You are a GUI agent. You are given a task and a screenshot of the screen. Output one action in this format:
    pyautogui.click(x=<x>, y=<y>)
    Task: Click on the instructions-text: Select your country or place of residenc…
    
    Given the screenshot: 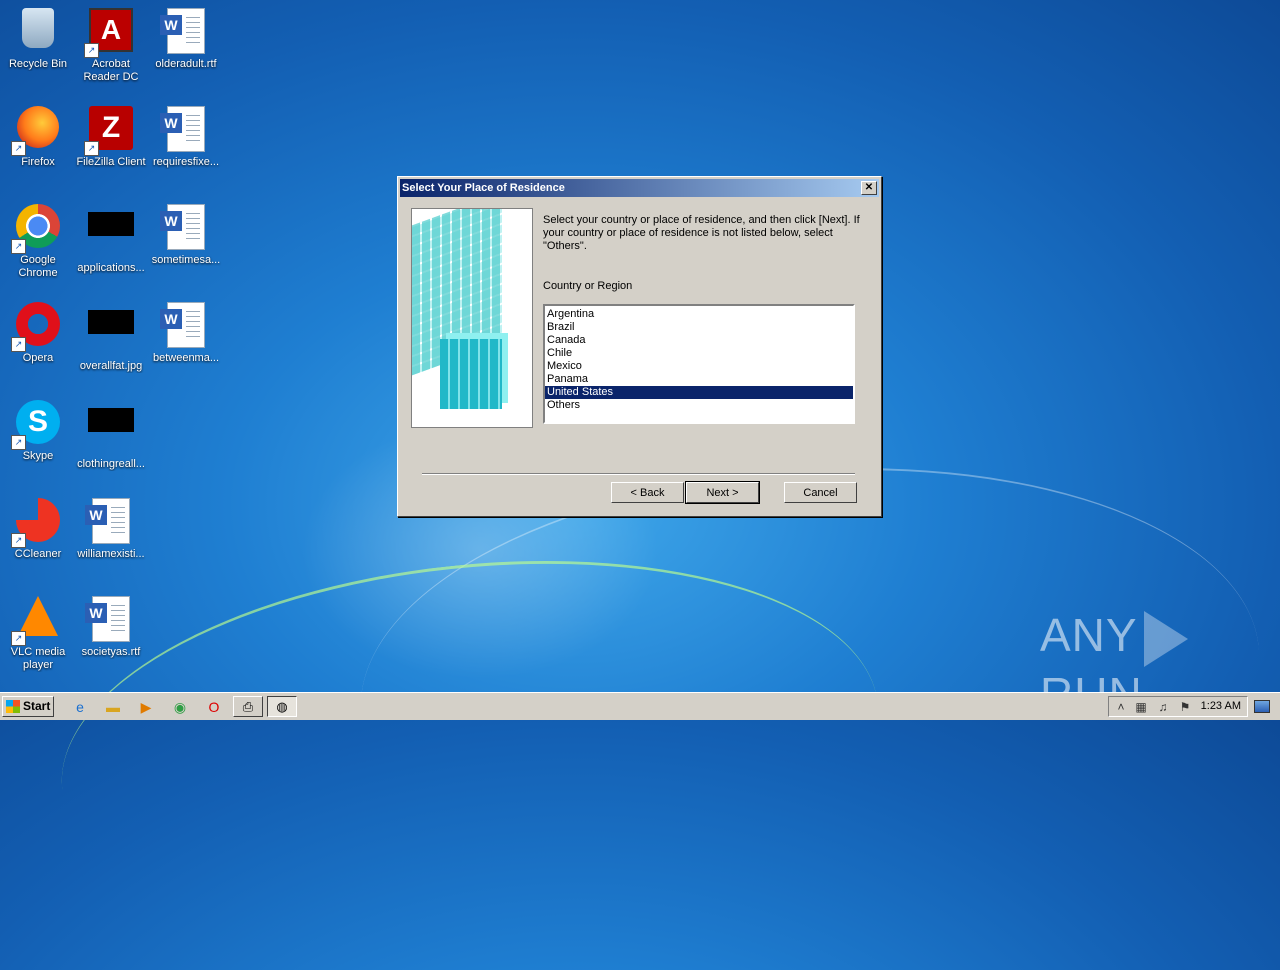 What is the action you would take?
    pyautogui.click(x=701, y=233)
    